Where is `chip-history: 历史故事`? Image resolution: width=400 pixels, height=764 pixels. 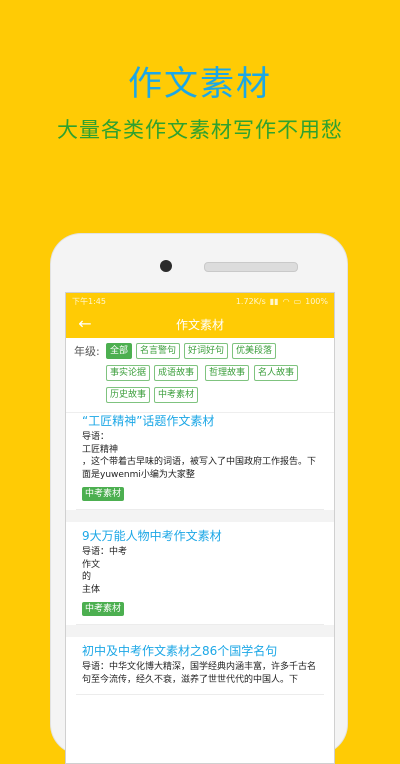
chip-history: 历史故事 is located at coordinates (128, 395).